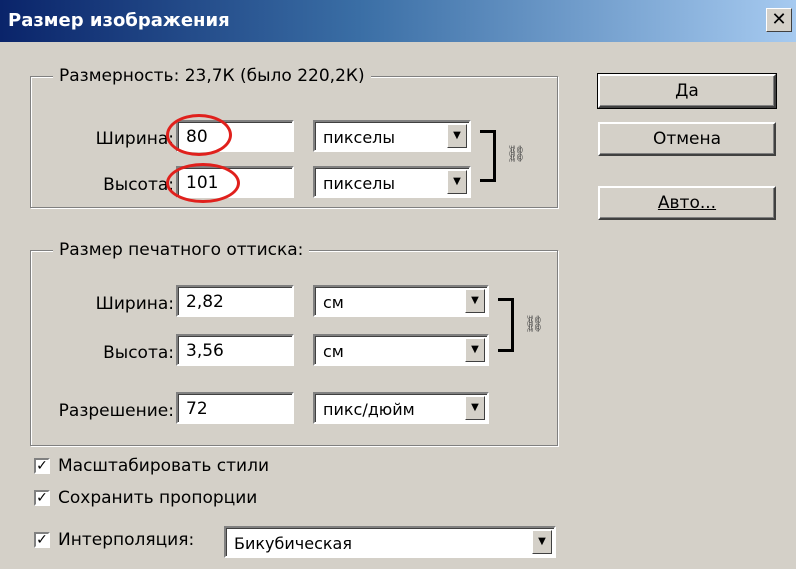 This screenshot has width=796, height=569. Describe the element at coordinates (506, 325) in the screenshot. I see `print-link-bracket` at that location.